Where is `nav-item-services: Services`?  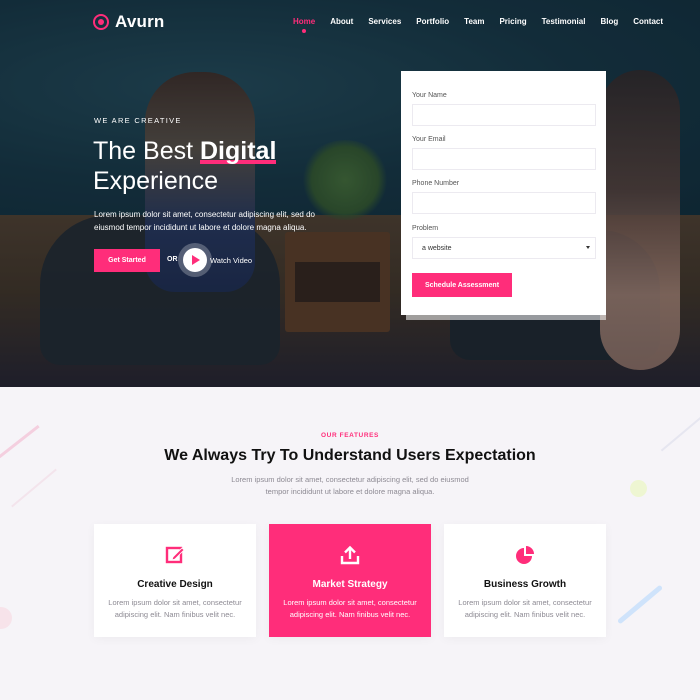 nav-item-services: Services is located at coordinates (384, 21).